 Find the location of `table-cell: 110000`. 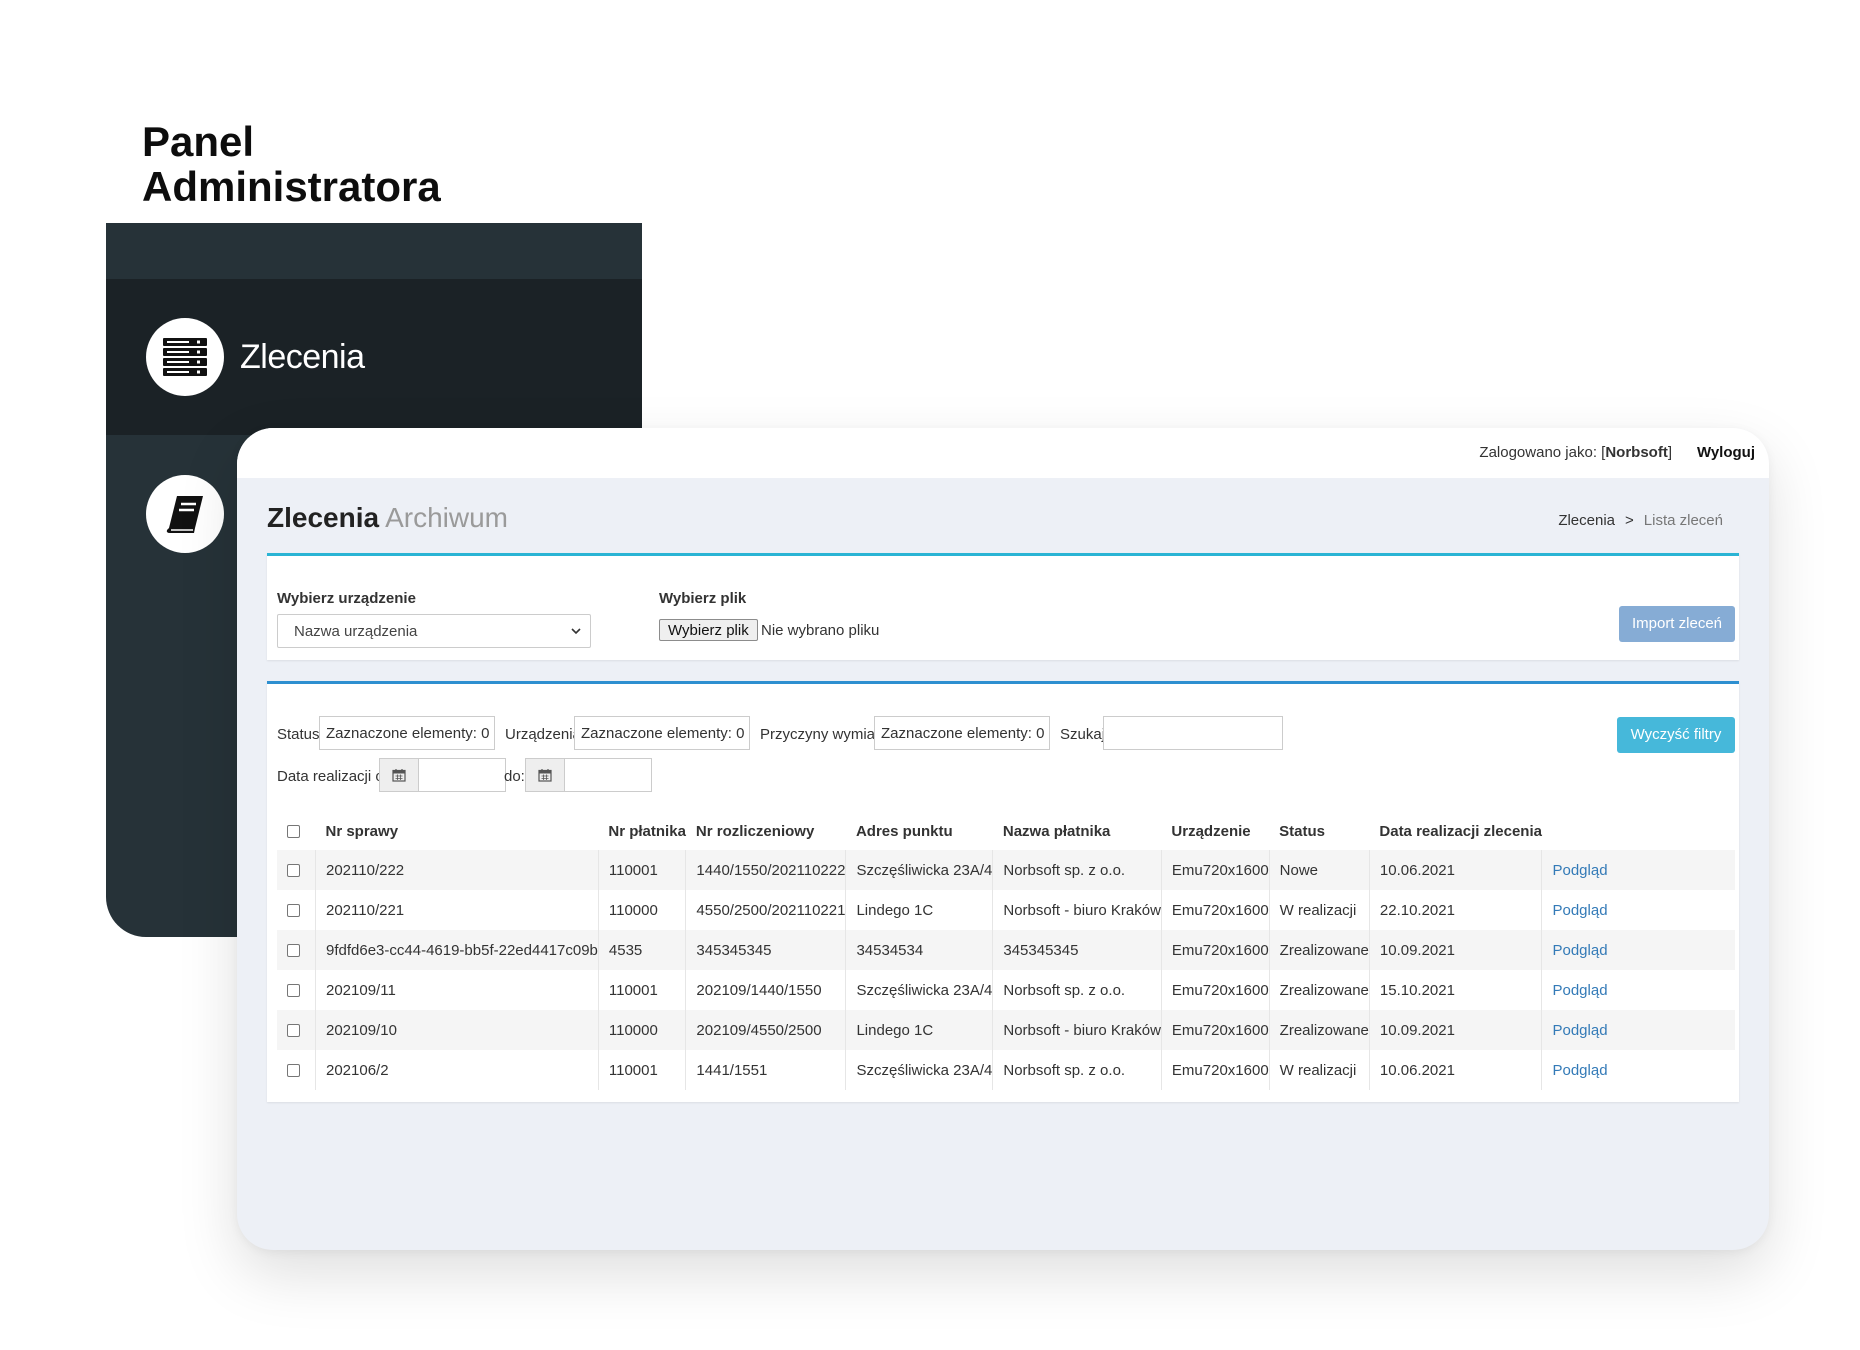

table-cell: 110000 is located at coordinates (641, 1030).